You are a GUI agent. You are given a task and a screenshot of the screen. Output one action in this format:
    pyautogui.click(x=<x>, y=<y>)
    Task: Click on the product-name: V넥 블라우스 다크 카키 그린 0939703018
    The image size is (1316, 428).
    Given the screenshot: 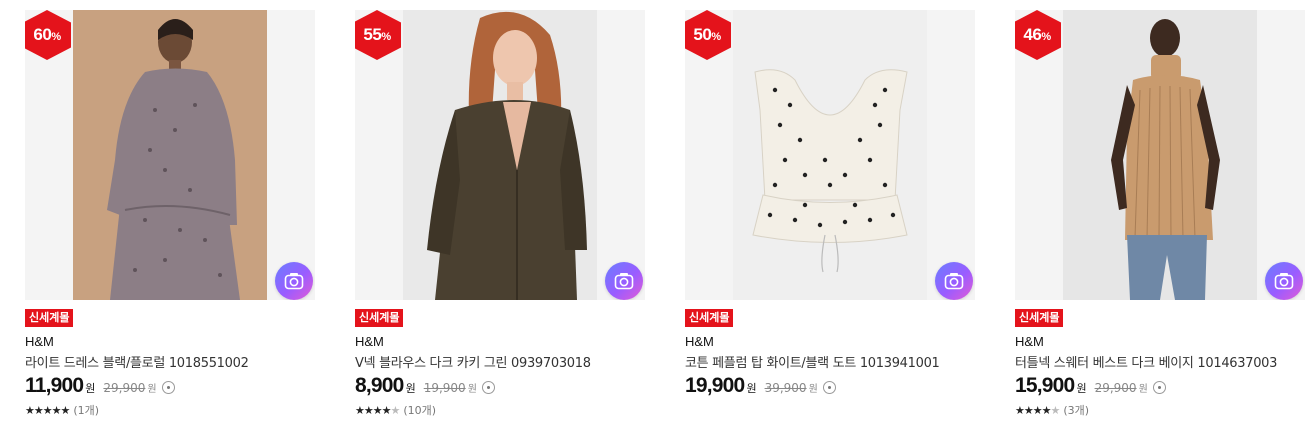 What is the action you would take?
    pyautogui.click(x=473, y=361)
    